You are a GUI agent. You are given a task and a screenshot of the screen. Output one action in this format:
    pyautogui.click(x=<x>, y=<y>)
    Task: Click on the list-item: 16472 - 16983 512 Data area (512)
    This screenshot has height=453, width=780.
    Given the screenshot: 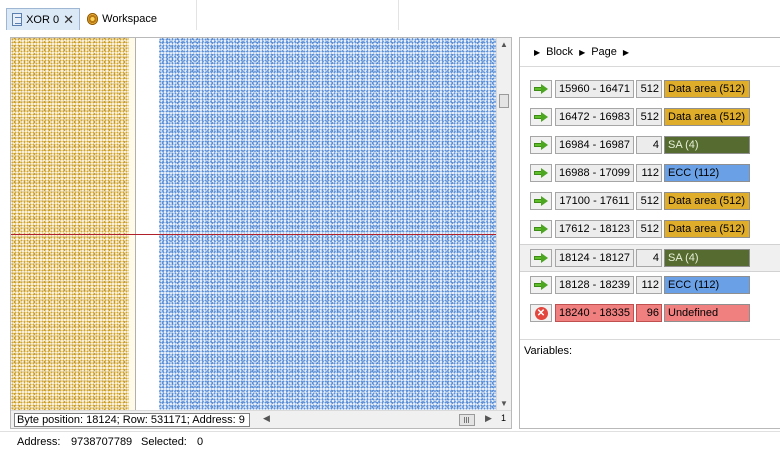 What is the action you would take?
    pyautogui.click(x=650, y=118)
    